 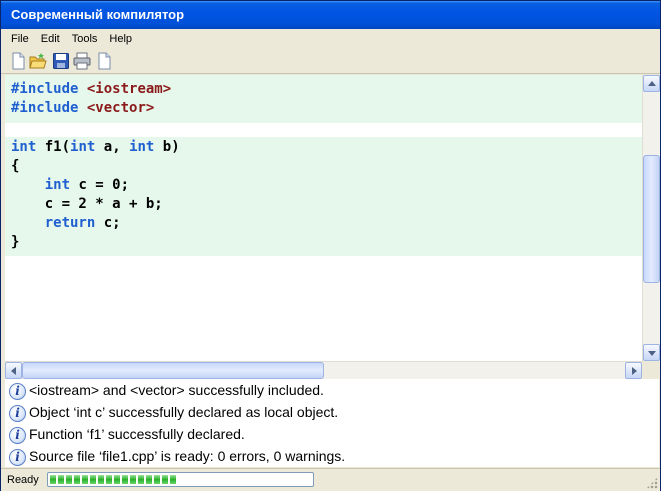 What do you see at coordinates (330, 15) in the screenshot?
I see `title-bar: Современный компилятор` at bounding box center [330, 15].